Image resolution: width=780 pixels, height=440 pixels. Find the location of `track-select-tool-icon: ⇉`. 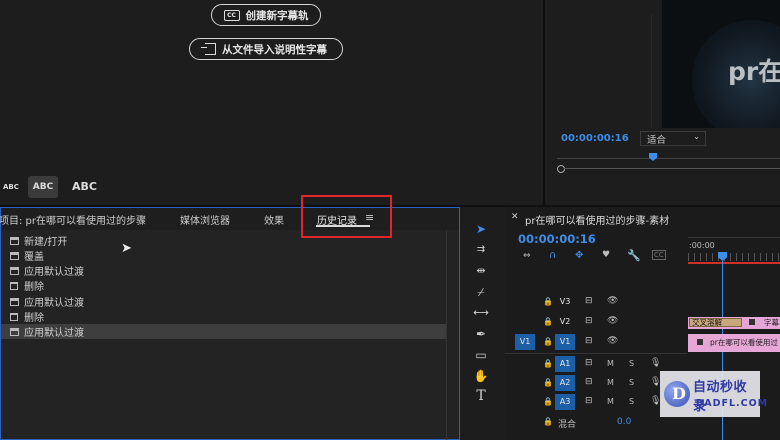

track-select-tool-icon: ⇉ is located at coordinates (481, 250).